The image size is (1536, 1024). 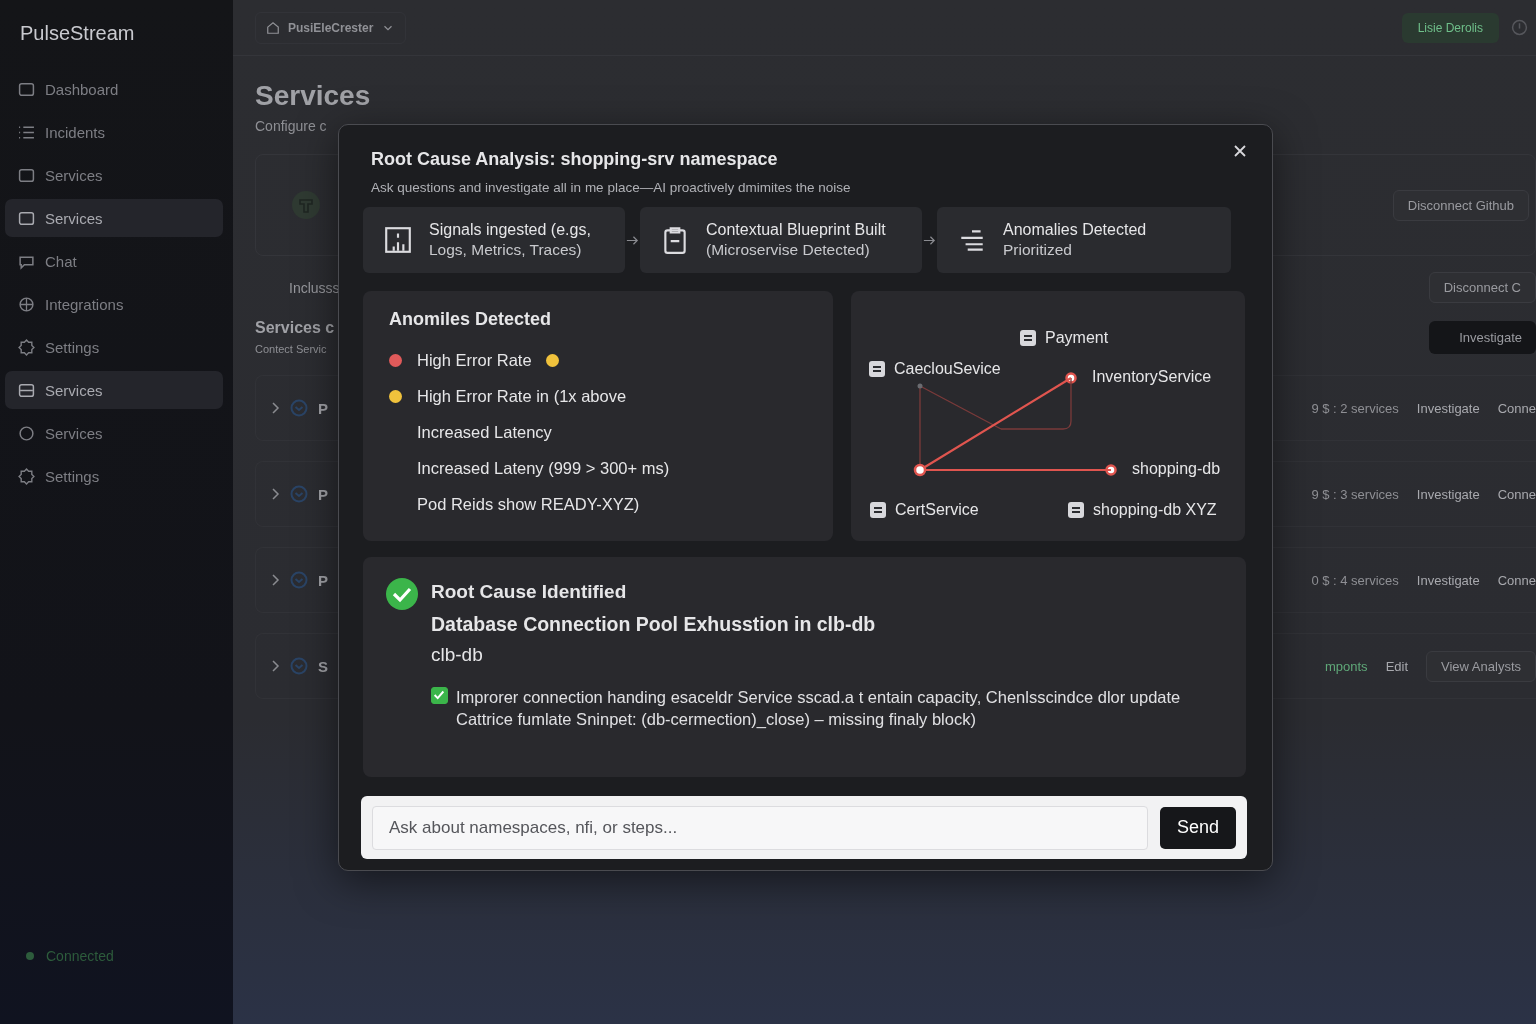 I want to click on dialog-title: Root Cause Analysis: shopping-srv namespace, so click(x=574, y=159).